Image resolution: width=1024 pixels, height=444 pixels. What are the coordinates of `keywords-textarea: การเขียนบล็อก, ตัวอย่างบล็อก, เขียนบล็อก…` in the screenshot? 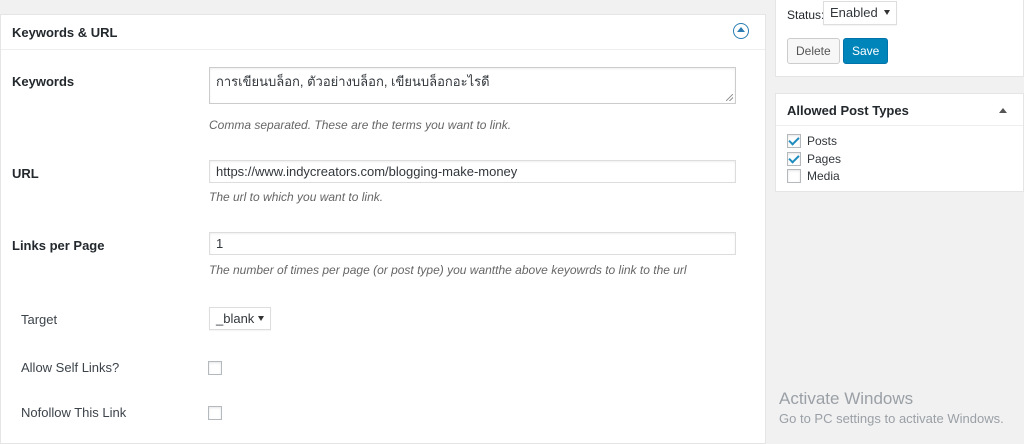 It's located at (472, 85).